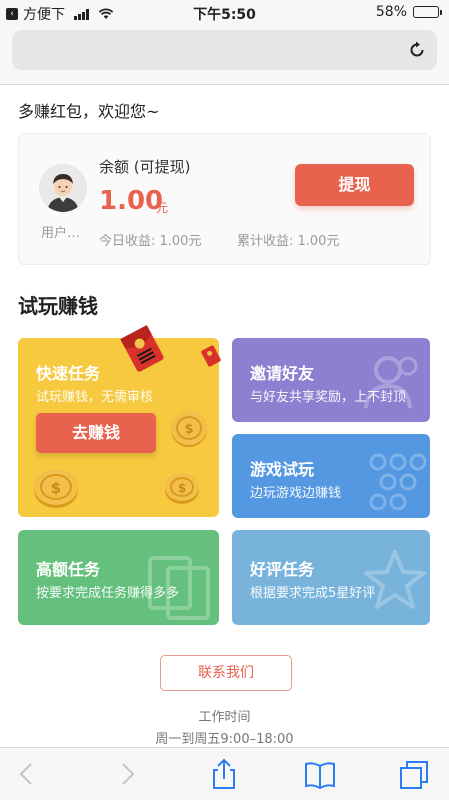 The height and width of the screenshot is (800, 449). I want to click on balance-label: 余额 (可提现), so click(145, 167).